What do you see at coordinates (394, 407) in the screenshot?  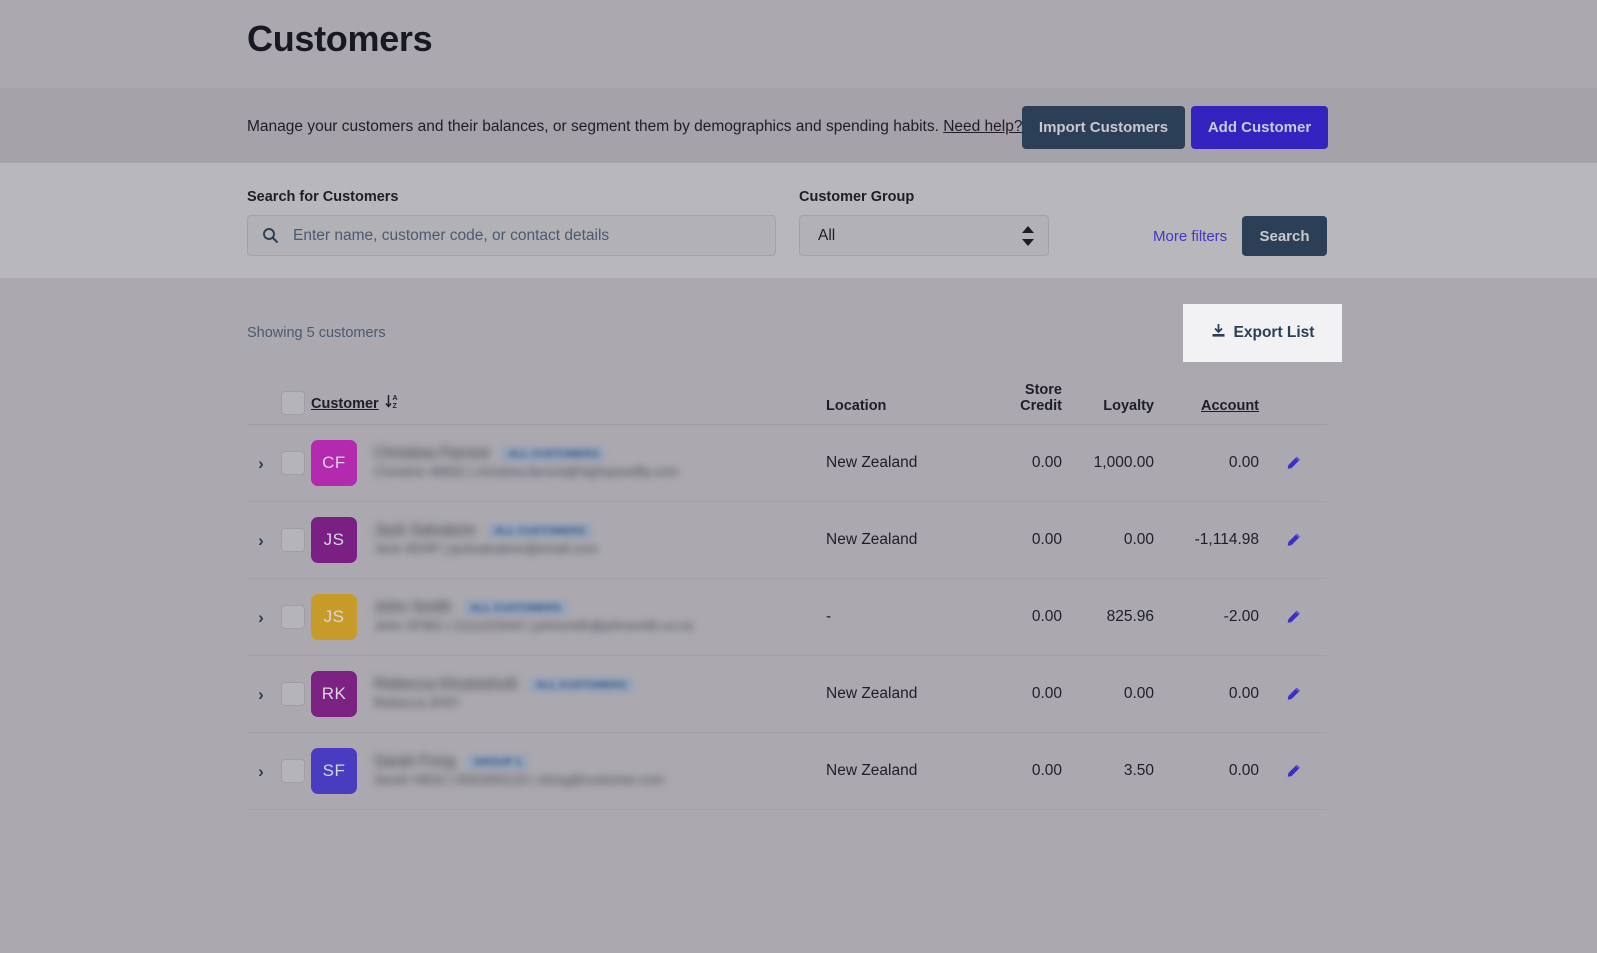 I see `svg-text: Z` at bounding box center [394, 407].